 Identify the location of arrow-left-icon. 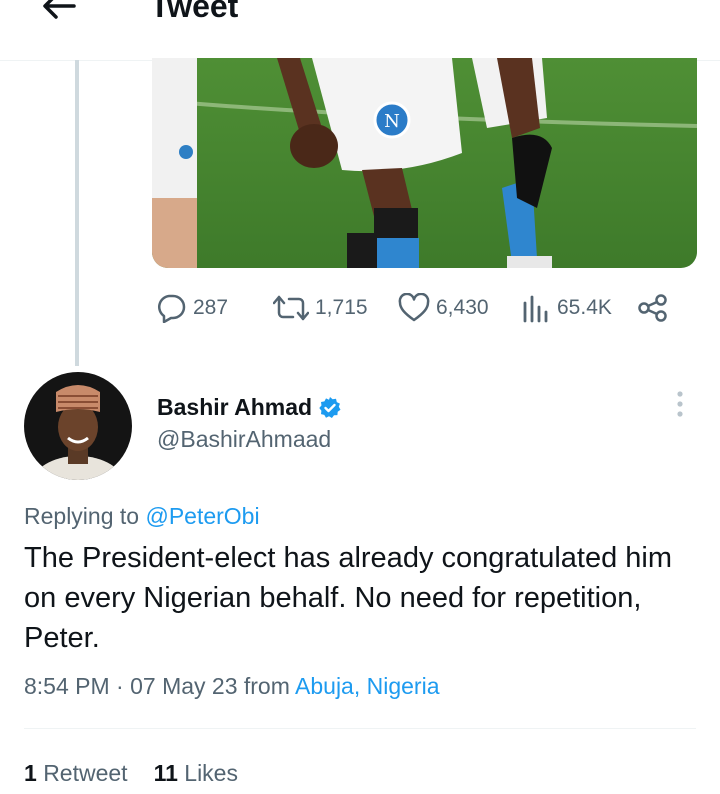
(59, 9).